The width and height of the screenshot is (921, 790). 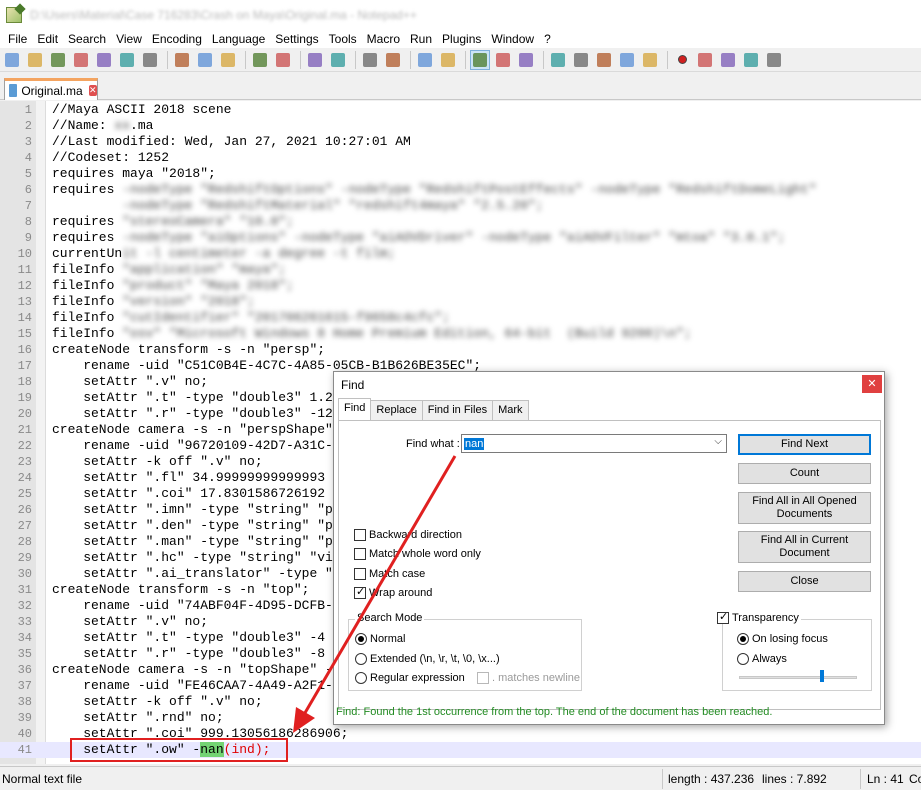 I want to click on toolbar-separator, so click(x=245, y=59).